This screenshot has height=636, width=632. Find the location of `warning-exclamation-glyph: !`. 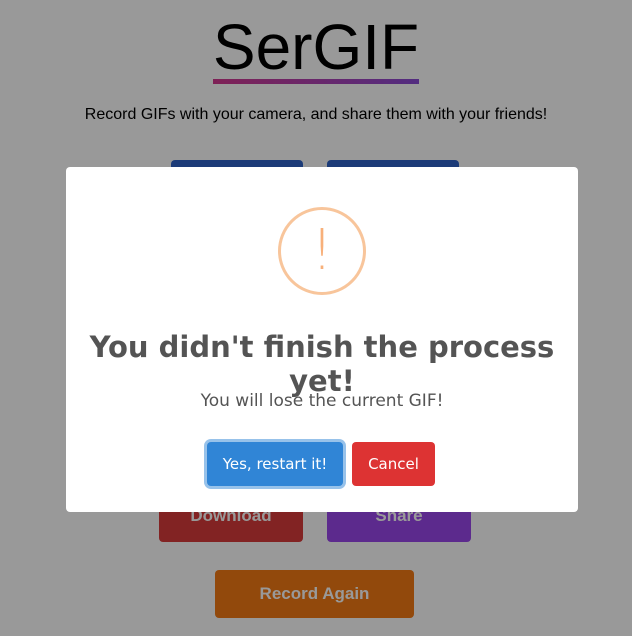

warning-exclamation-glyph: ! is located at coordinates (322, 250).